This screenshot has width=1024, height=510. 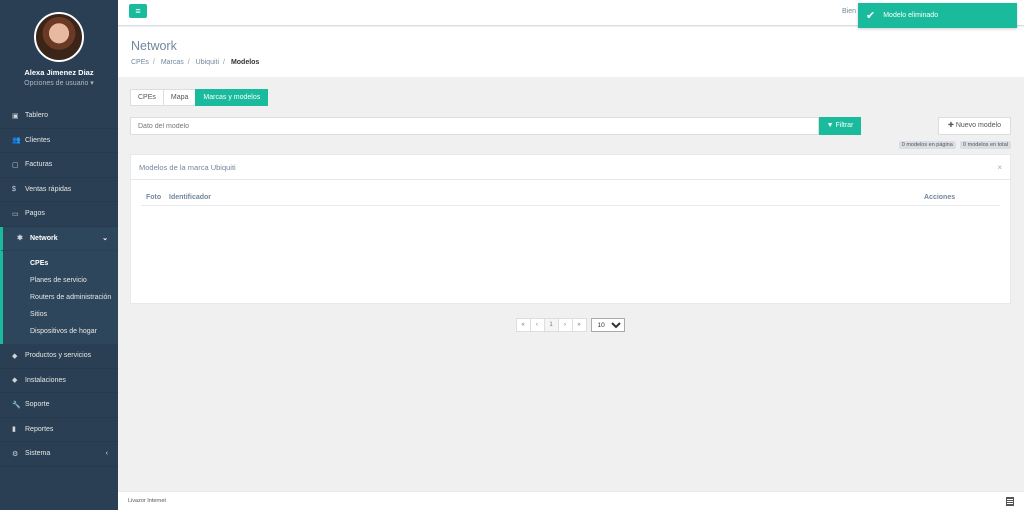 I want to click on sidebar-item-clientes: 👥 Clientes, so click(x=59, y=141).